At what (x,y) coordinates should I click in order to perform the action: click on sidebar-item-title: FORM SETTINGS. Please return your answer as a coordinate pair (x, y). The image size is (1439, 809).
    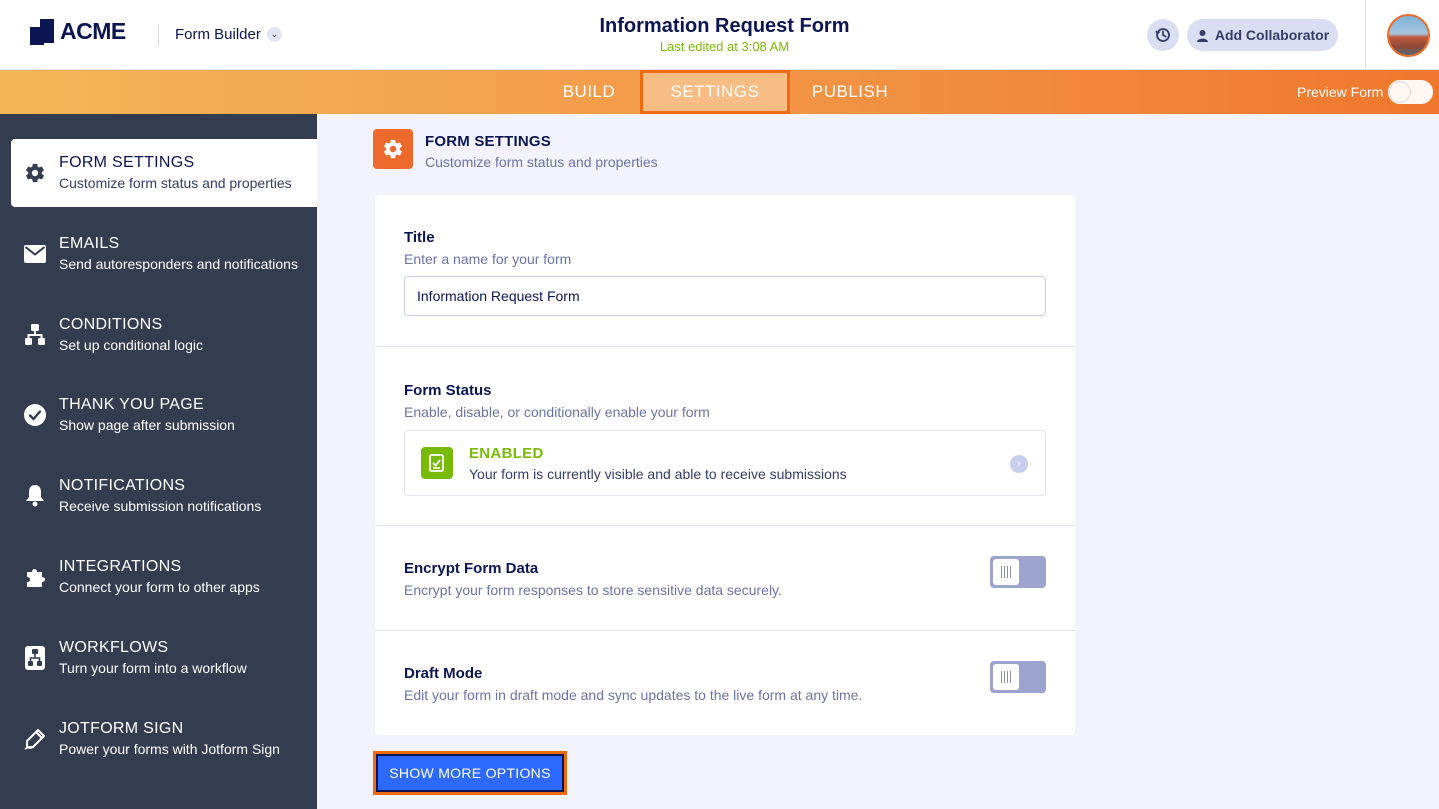
    Looking at the image, I should click on (127, 162).